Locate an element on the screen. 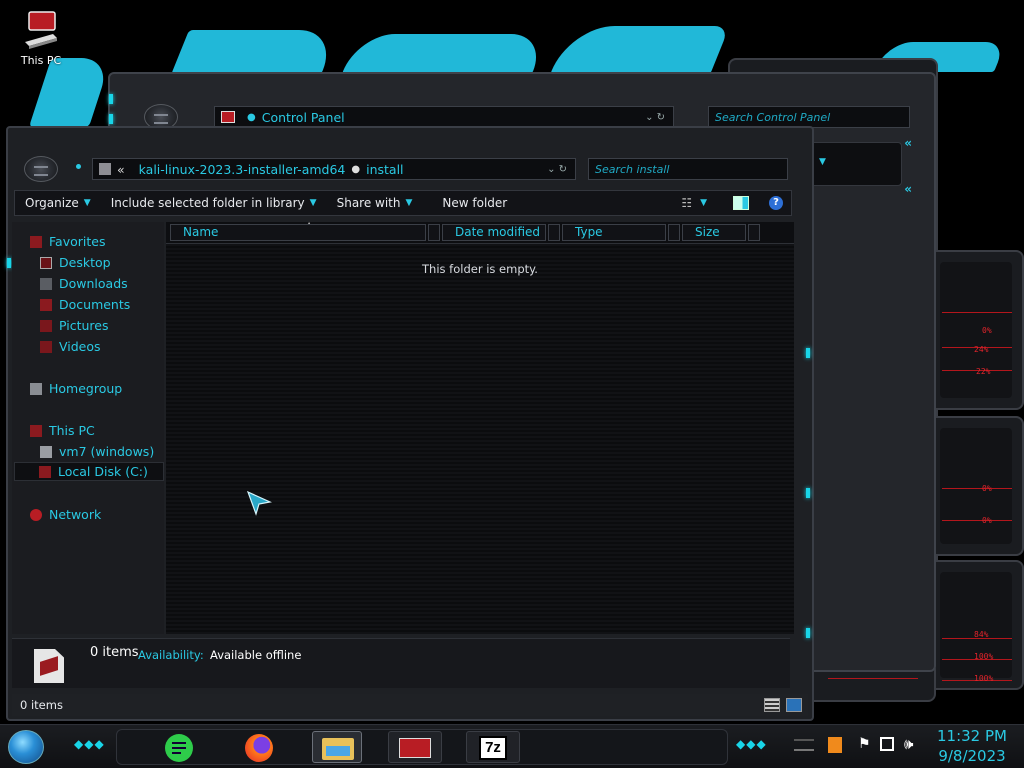  nav-videos: Videos is located at coordinates (70, 346).